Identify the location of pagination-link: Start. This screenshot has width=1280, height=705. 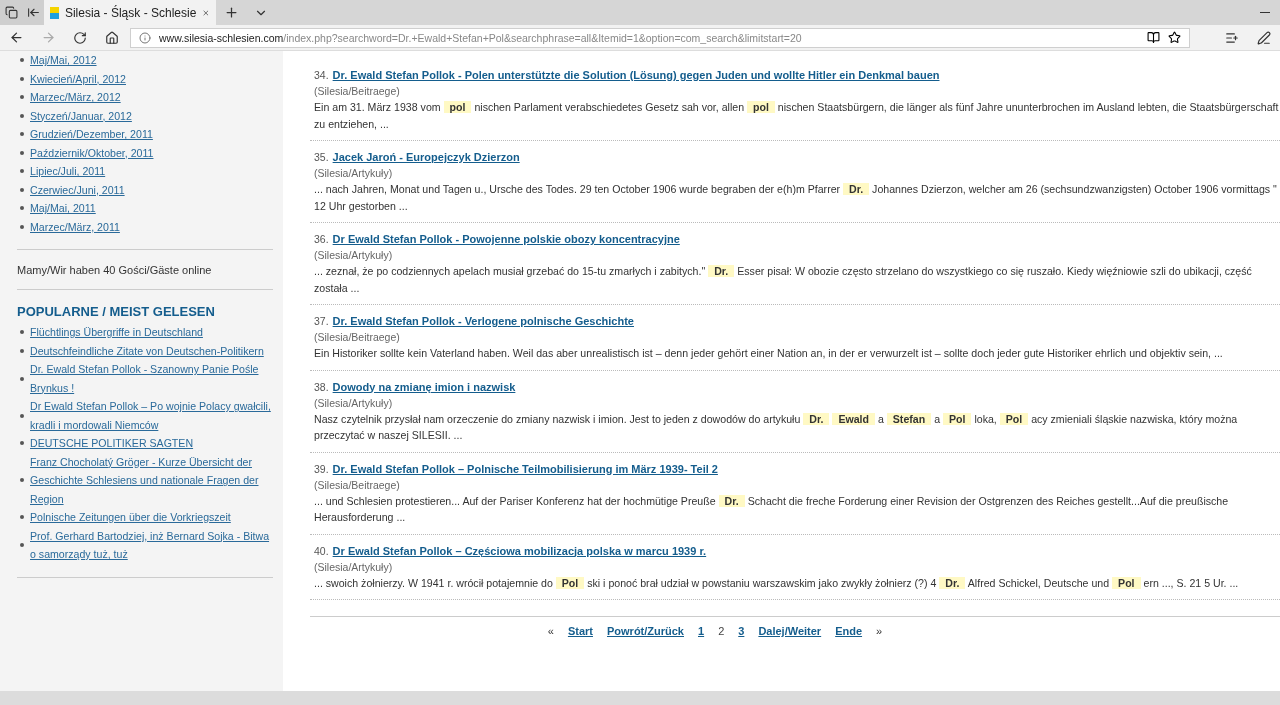
(580, 631).